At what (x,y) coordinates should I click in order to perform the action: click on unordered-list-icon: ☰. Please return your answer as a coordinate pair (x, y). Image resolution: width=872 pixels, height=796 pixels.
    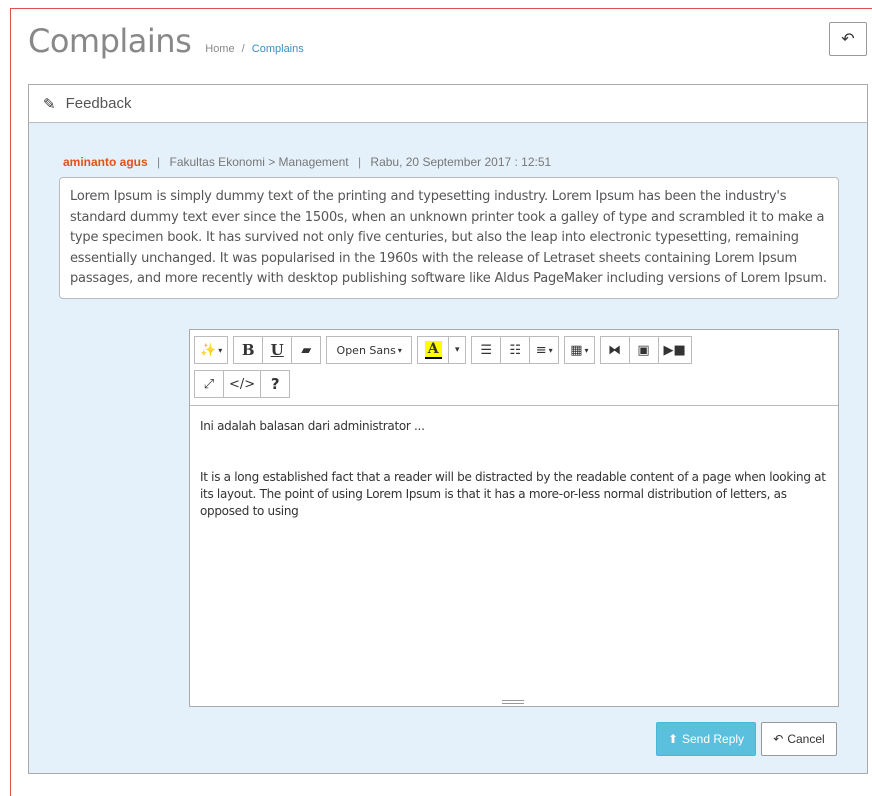
    Looking at the image, I should click on (486, 350).